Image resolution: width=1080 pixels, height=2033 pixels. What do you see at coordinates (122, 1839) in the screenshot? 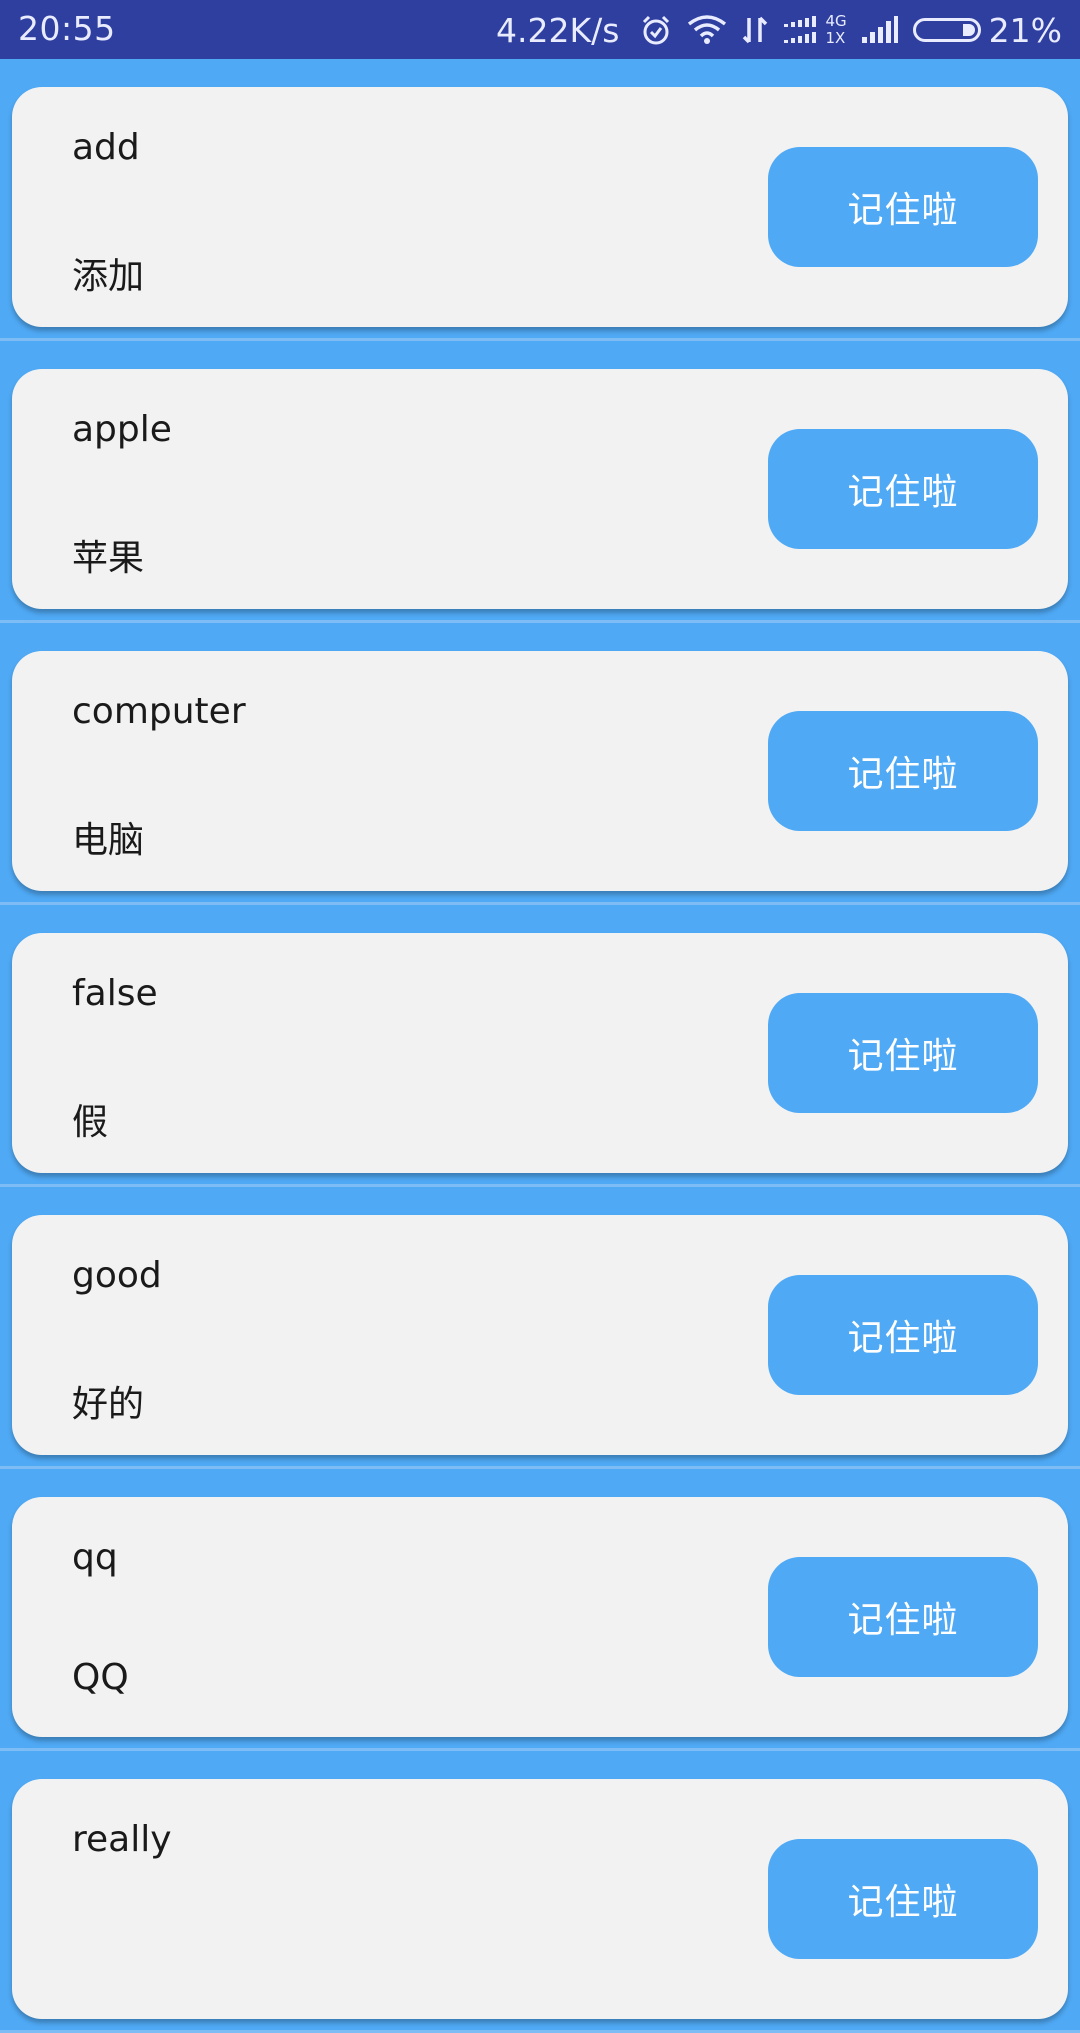
I see `word-text: really` at bounding box center [122, 1839].